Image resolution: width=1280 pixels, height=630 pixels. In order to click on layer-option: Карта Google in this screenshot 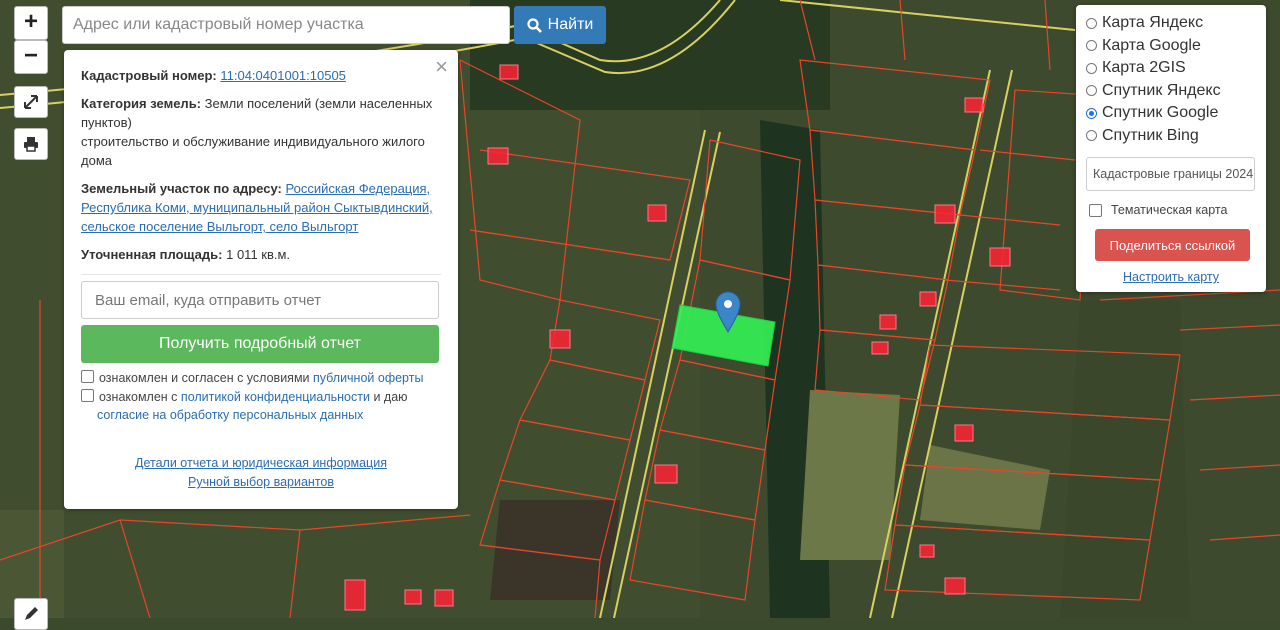, I will do `click(1171, 46)`.